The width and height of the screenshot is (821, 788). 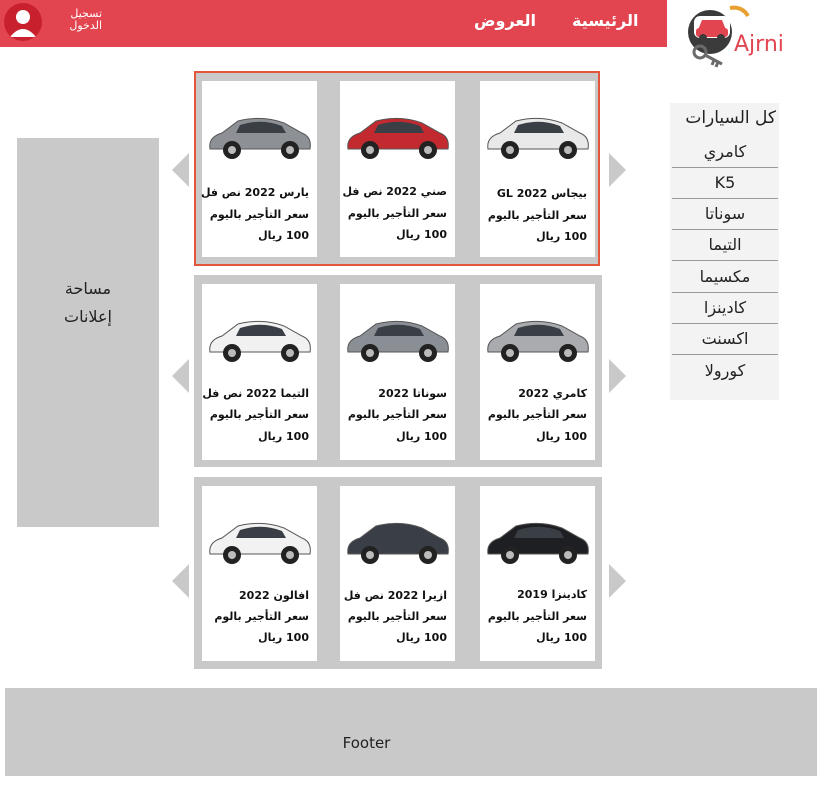 What do you see at coordinates (725, 245) in the screenshot?
I see `sidebar-item-altima: التيما` at bounding box center [725, 245].